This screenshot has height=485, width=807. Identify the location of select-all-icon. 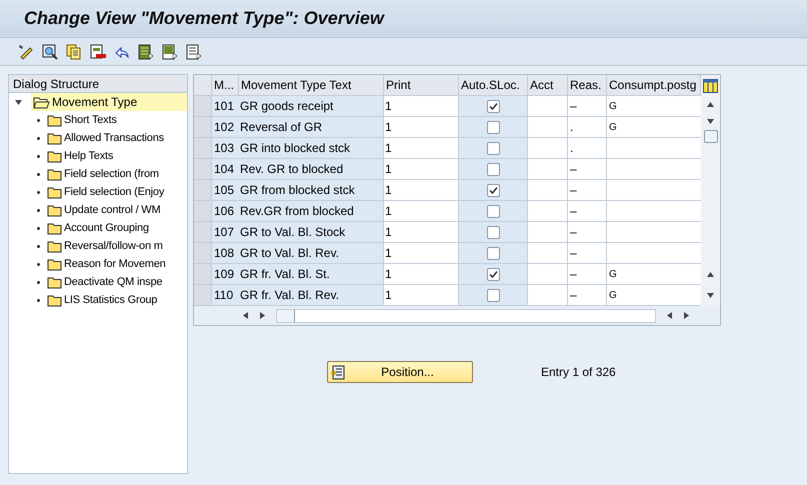
(146, 52).